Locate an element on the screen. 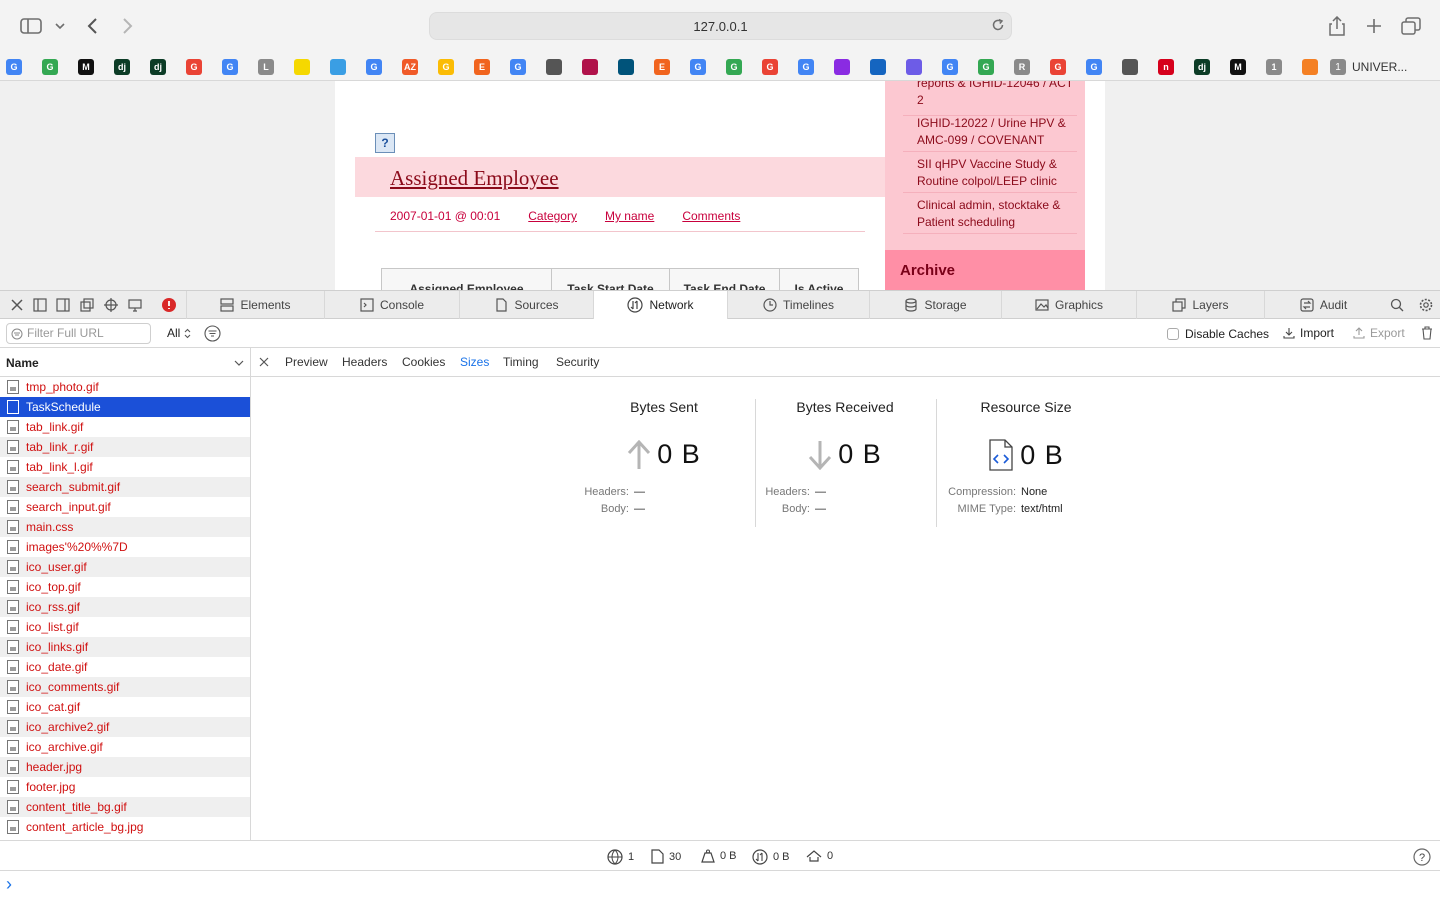 The width and height of the screenshot is (1440, 900). filter-url-input: Filter Full URL is located at coordinates (78, 333).